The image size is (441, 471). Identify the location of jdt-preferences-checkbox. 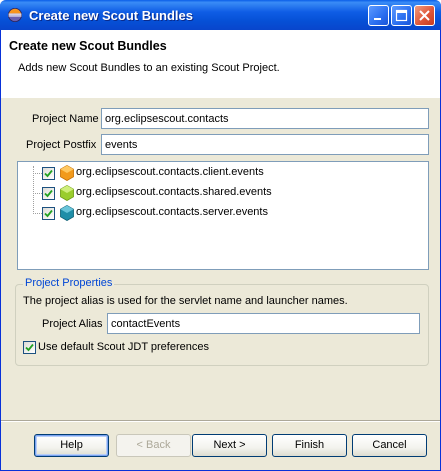
(29, 347).